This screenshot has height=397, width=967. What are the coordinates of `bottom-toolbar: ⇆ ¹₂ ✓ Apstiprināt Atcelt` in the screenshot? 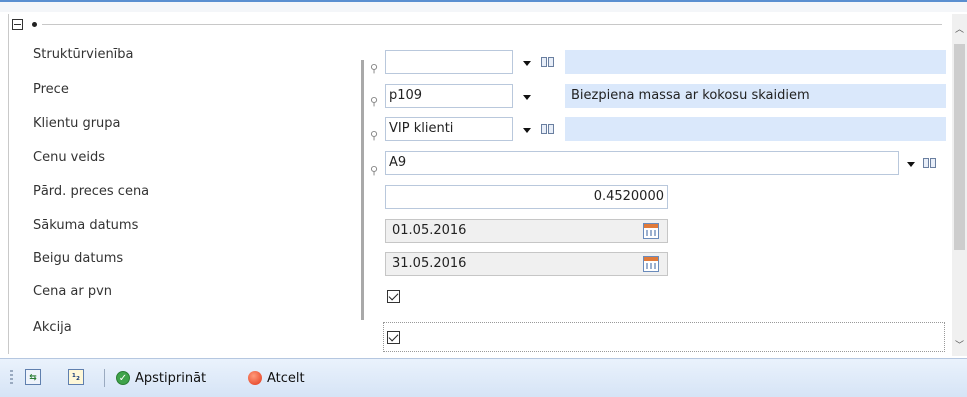 It's located at (483, 377).